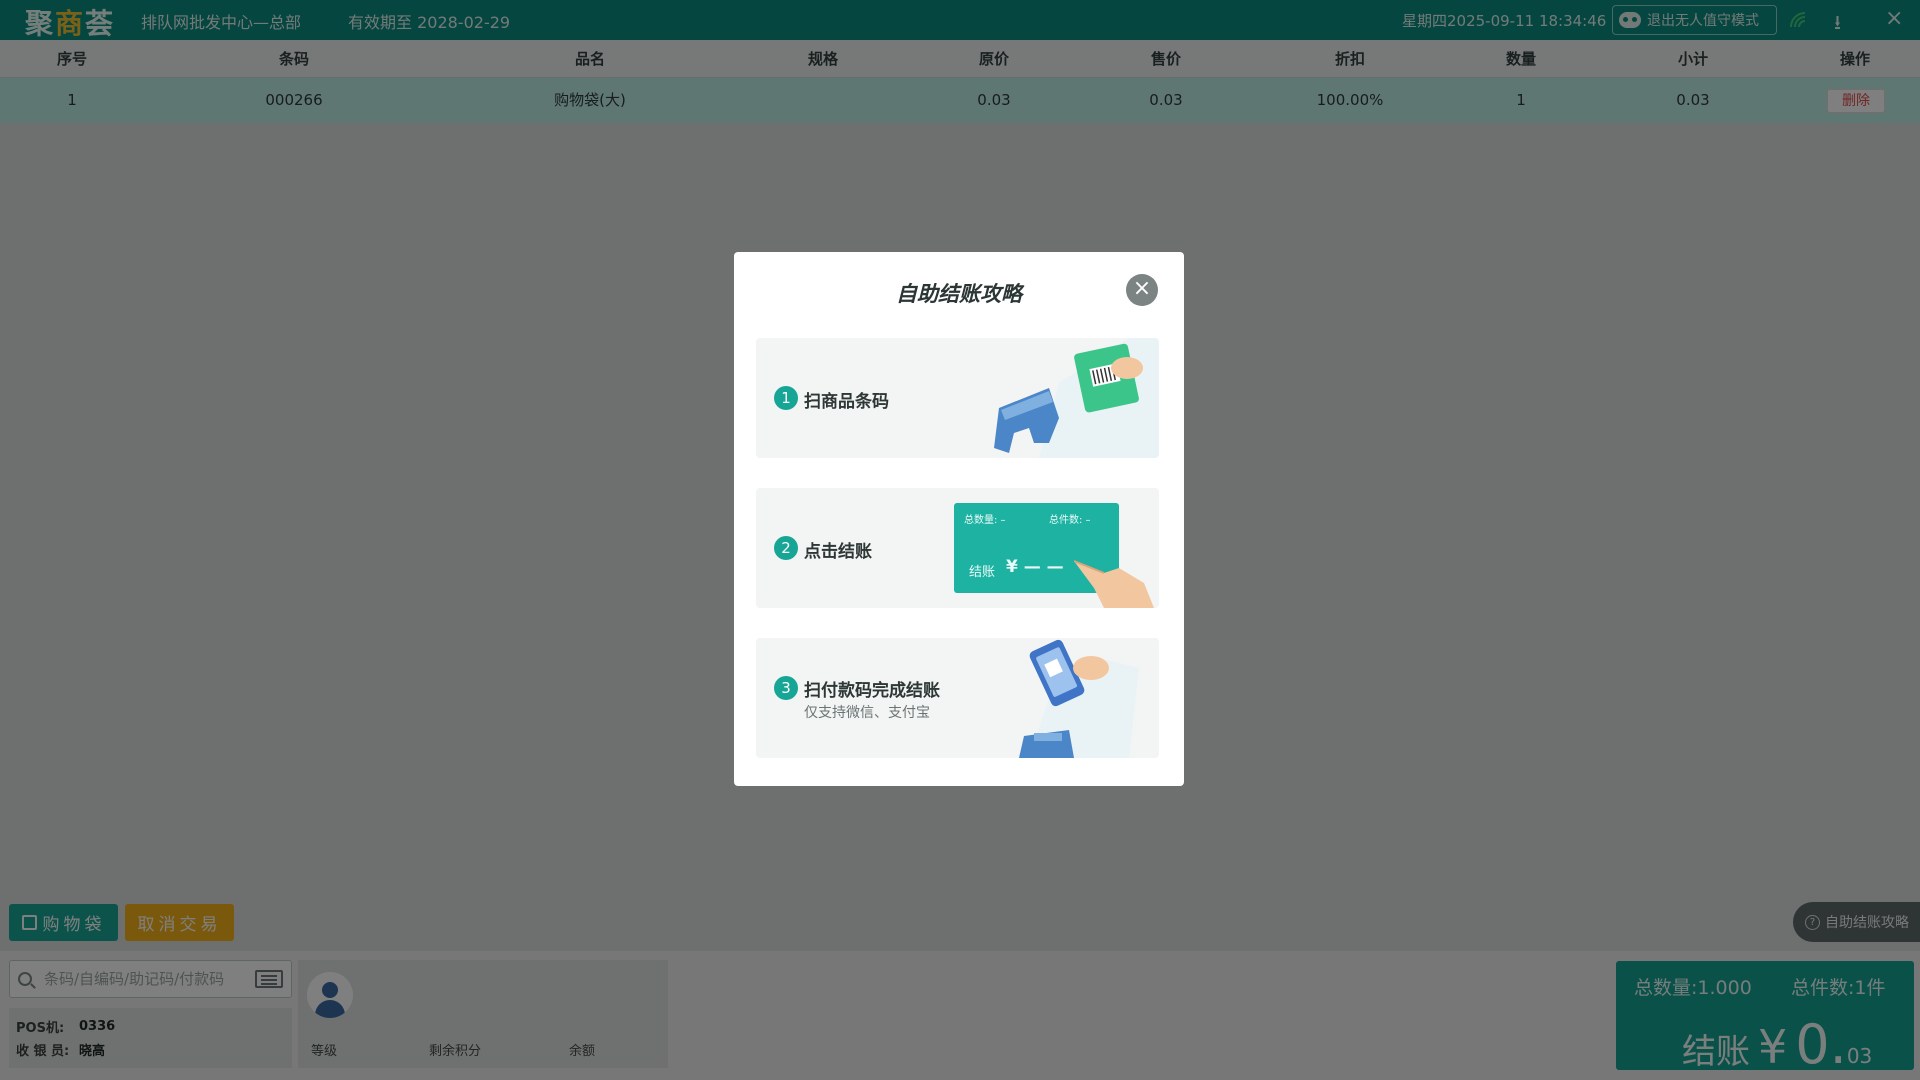  What do you see at coordinates (982, 572) in the screenshot?
I see `mini-checkout-label: 结账` at bounding box center [982, 572].